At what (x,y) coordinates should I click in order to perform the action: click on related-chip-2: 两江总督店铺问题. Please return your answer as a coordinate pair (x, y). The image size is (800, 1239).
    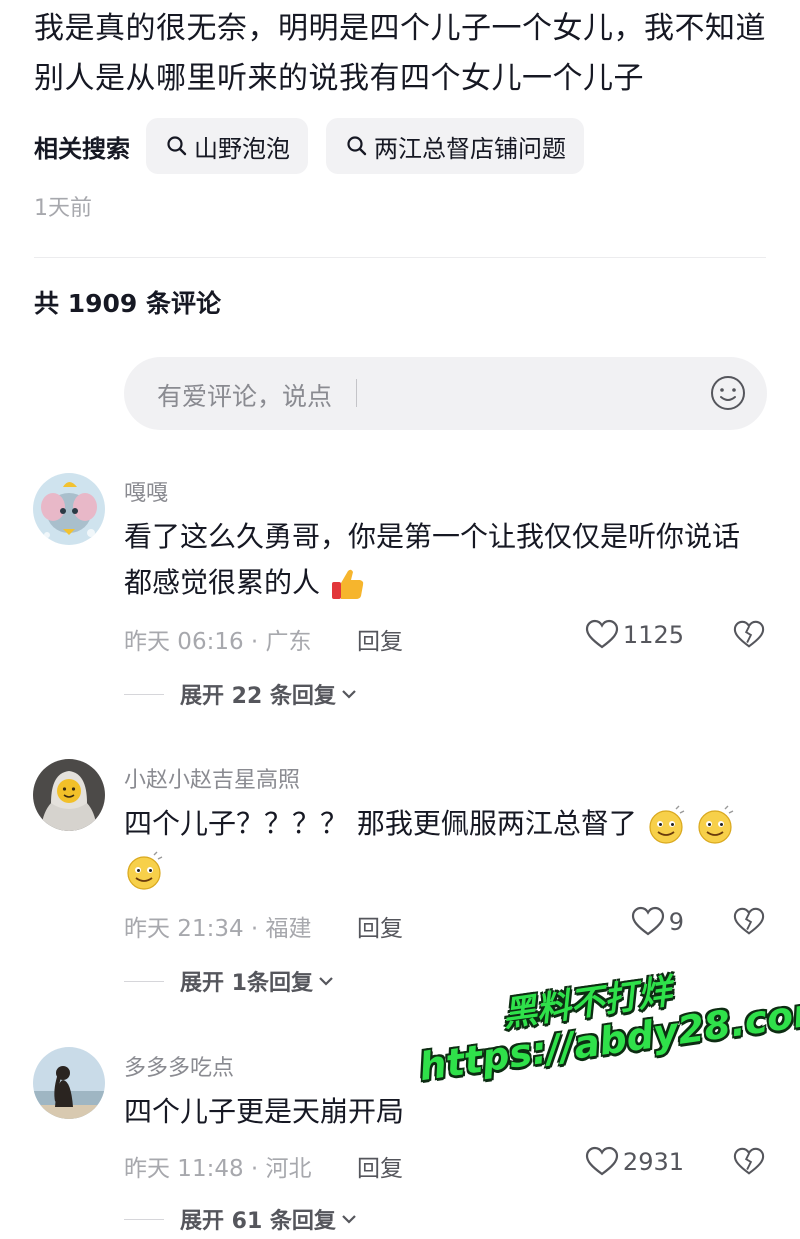
    Looking at the image, I should click on (455, 146).